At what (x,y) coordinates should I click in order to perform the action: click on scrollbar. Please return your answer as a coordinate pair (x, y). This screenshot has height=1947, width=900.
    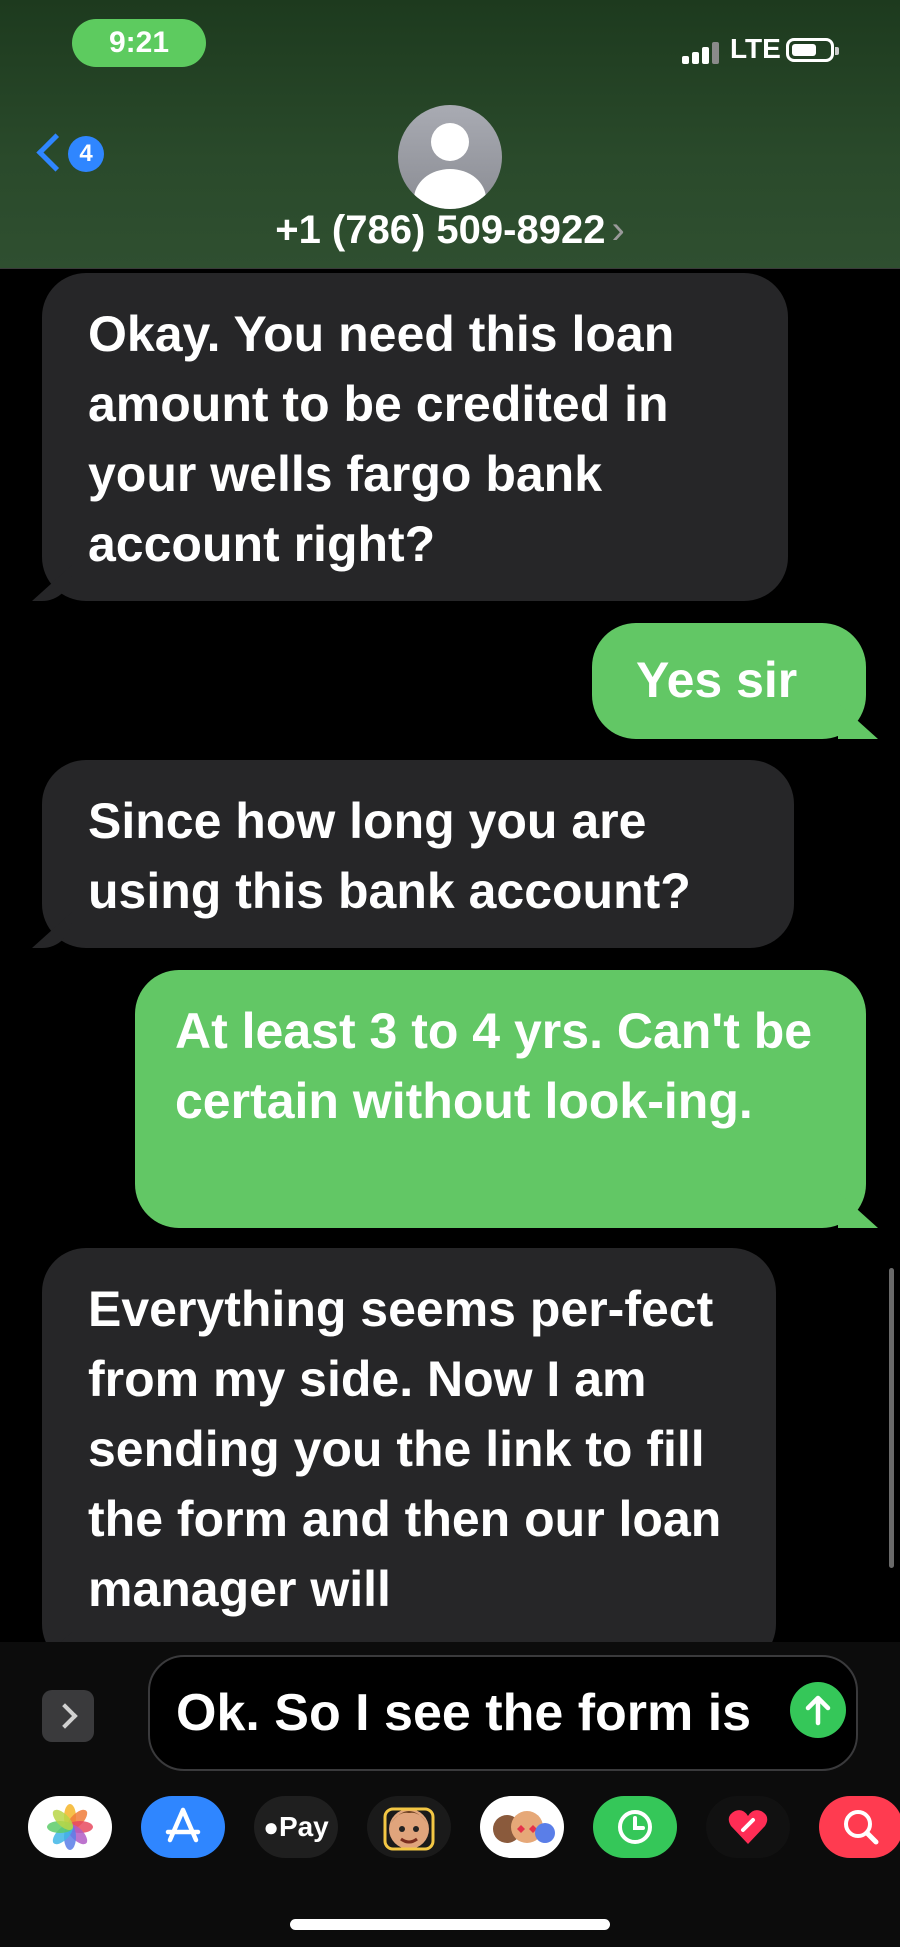
    Looking at the image, I should click on (891, 1418).